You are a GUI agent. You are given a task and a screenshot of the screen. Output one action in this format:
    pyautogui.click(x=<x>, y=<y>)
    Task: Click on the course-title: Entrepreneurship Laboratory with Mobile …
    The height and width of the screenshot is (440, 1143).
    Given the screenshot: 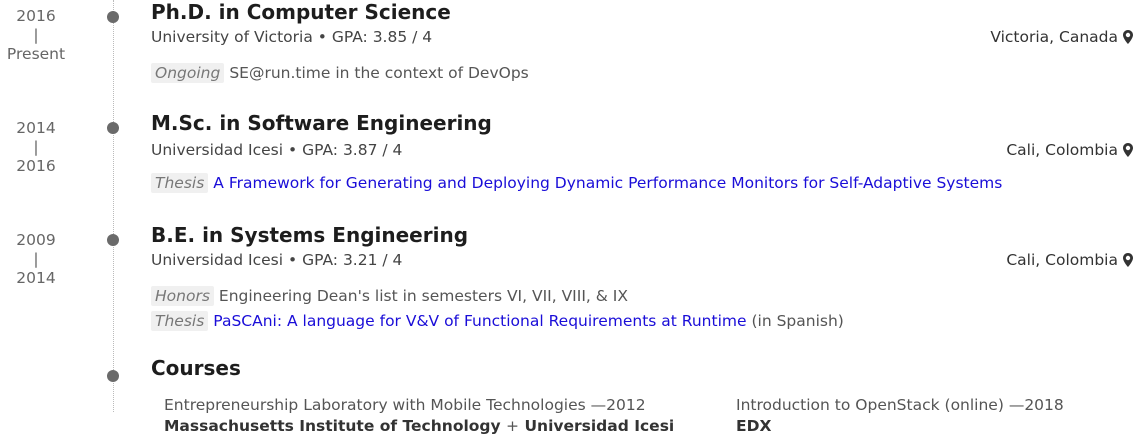 What is the action you would take?
    pyautogui.click(x=405, y=405)
    